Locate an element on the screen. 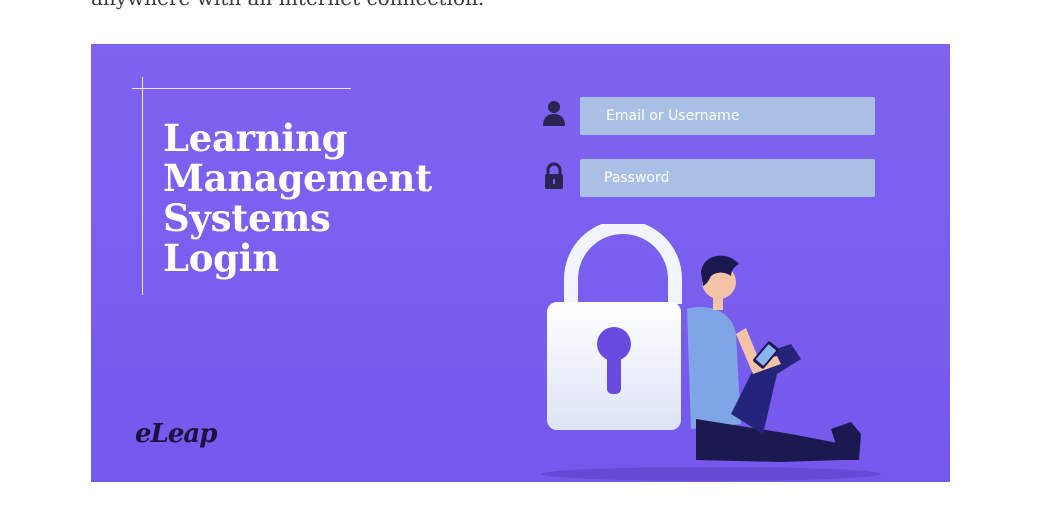 The image size is (1047, 530). title-line-1: Learning is located at coordinates (255, 138).